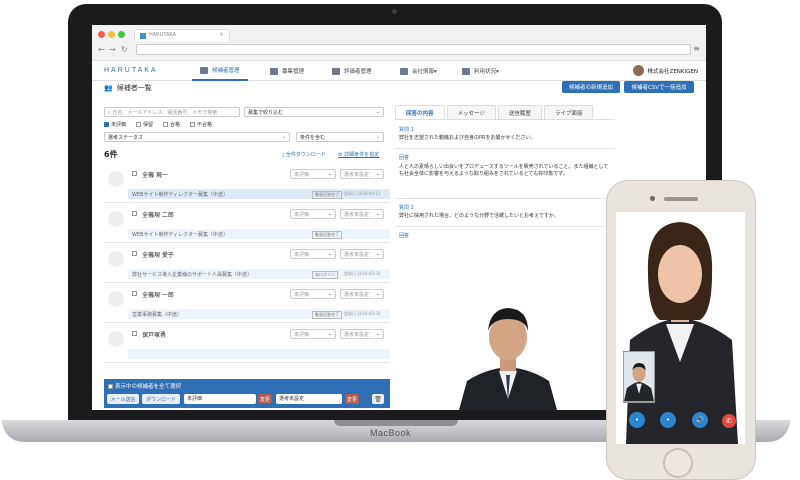  Describe the element at coordinates (471, 112) in the screenshot. I see `tab-messages: メッセージ` at that location.